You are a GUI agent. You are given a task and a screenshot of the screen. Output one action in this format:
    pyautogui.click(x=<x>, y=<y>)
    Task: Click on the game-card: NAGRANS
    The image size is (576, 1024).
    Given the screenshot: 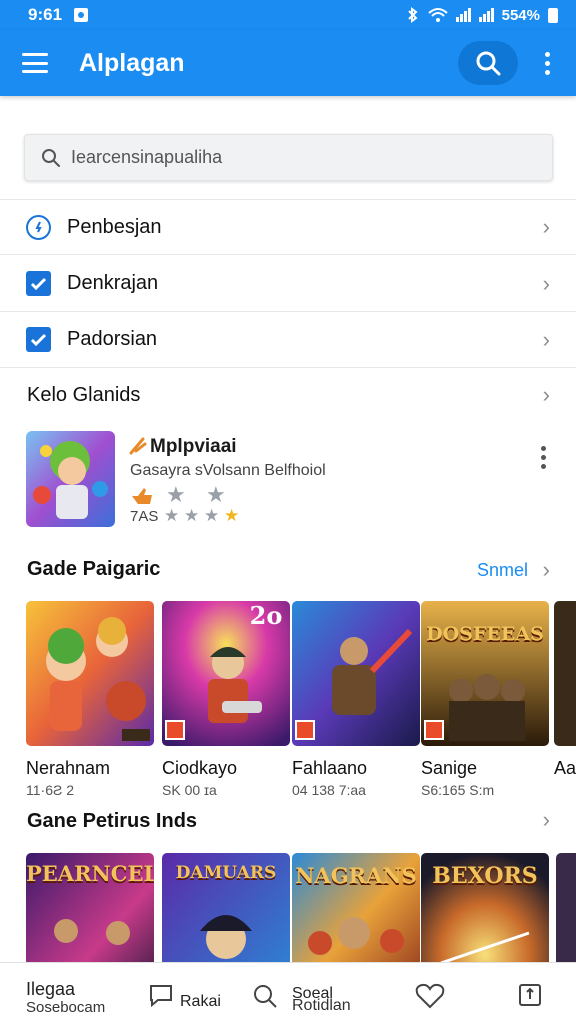 What is the action you would take?
    pyautogui.click(x=356, y=908)
    